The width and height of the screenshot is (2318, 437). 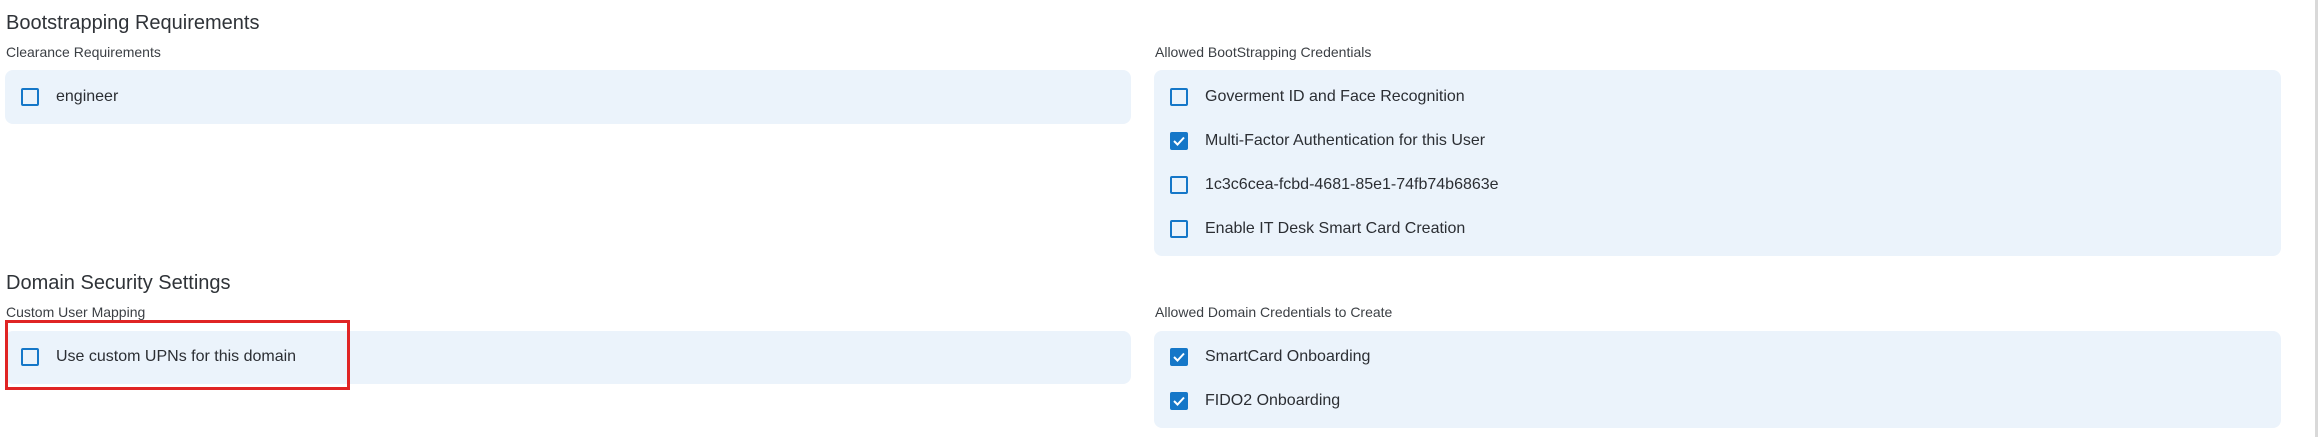 What do you see at coordinates (1335, 96) in the screenshot?
I see `checkbox-label: Goverment ID and Face Recognition` at bounding box center [1335, 96].